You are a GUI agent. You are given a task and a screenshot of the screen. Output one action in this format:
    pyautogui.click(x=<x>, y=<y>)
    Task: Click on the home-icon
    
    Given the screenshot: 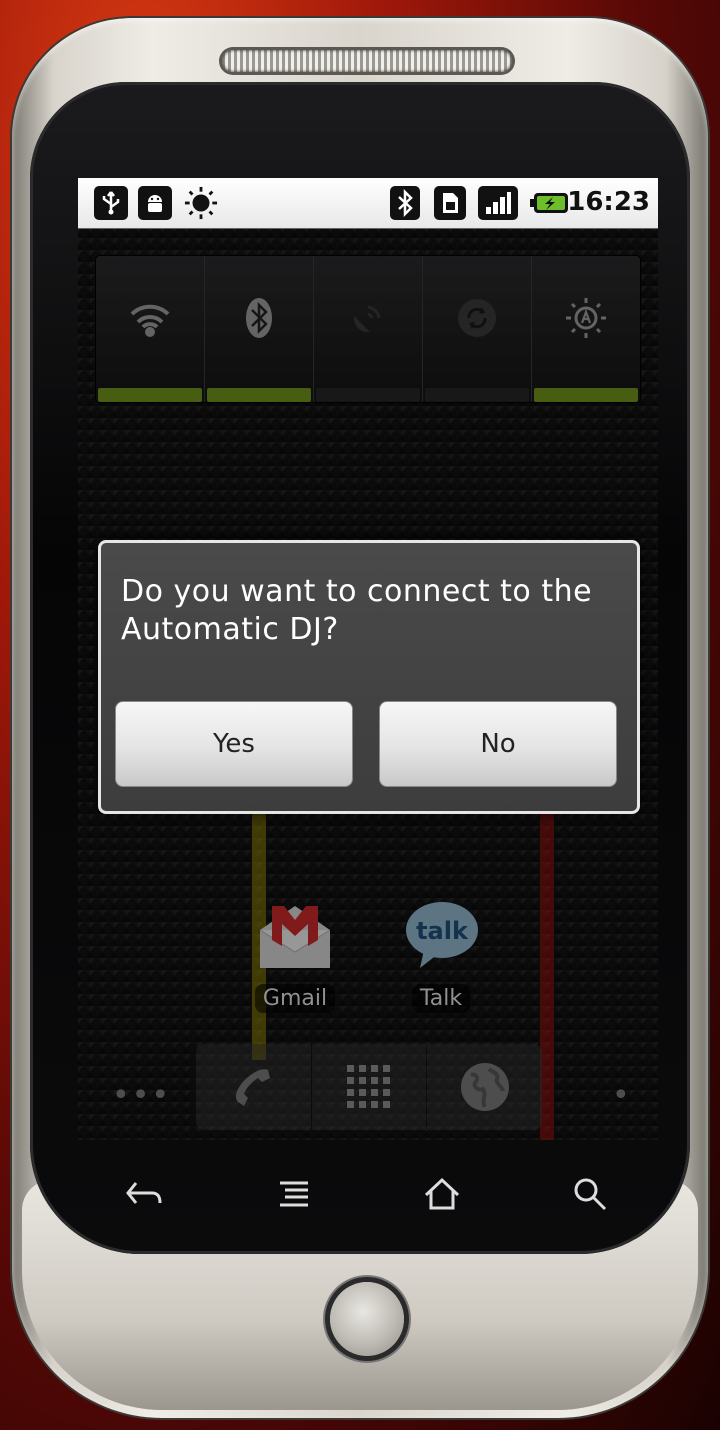 What is the action you would take?
    pyautogui.click(x=442, y=1193)
    